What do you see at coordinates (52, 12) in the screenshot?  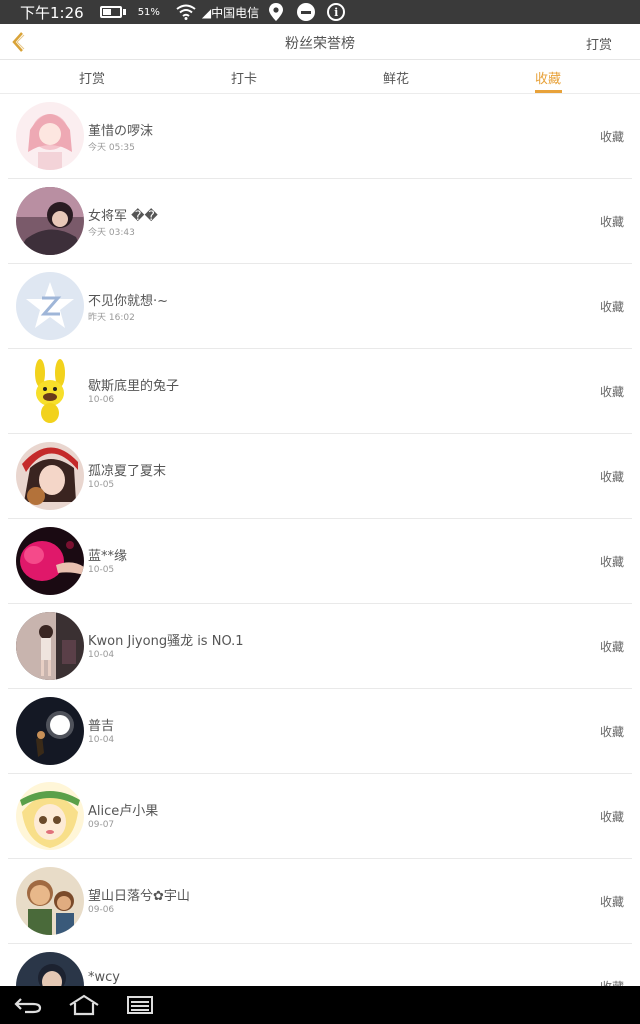 I see `status-time: 下午1:26` at bounding box center [52, 12].